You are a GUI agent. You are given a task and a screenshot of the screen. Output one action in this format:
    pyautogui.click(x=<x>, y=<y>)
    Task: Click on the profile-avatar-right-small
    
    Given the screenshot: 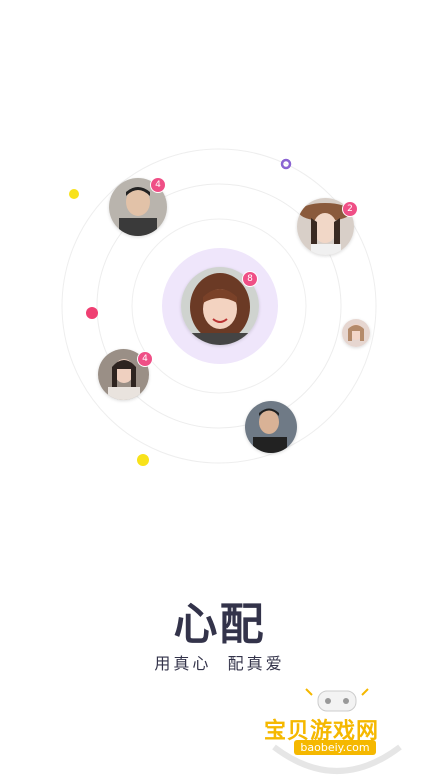 What is the action you would take?
    pyautogui.click(x=356, y=333)
    